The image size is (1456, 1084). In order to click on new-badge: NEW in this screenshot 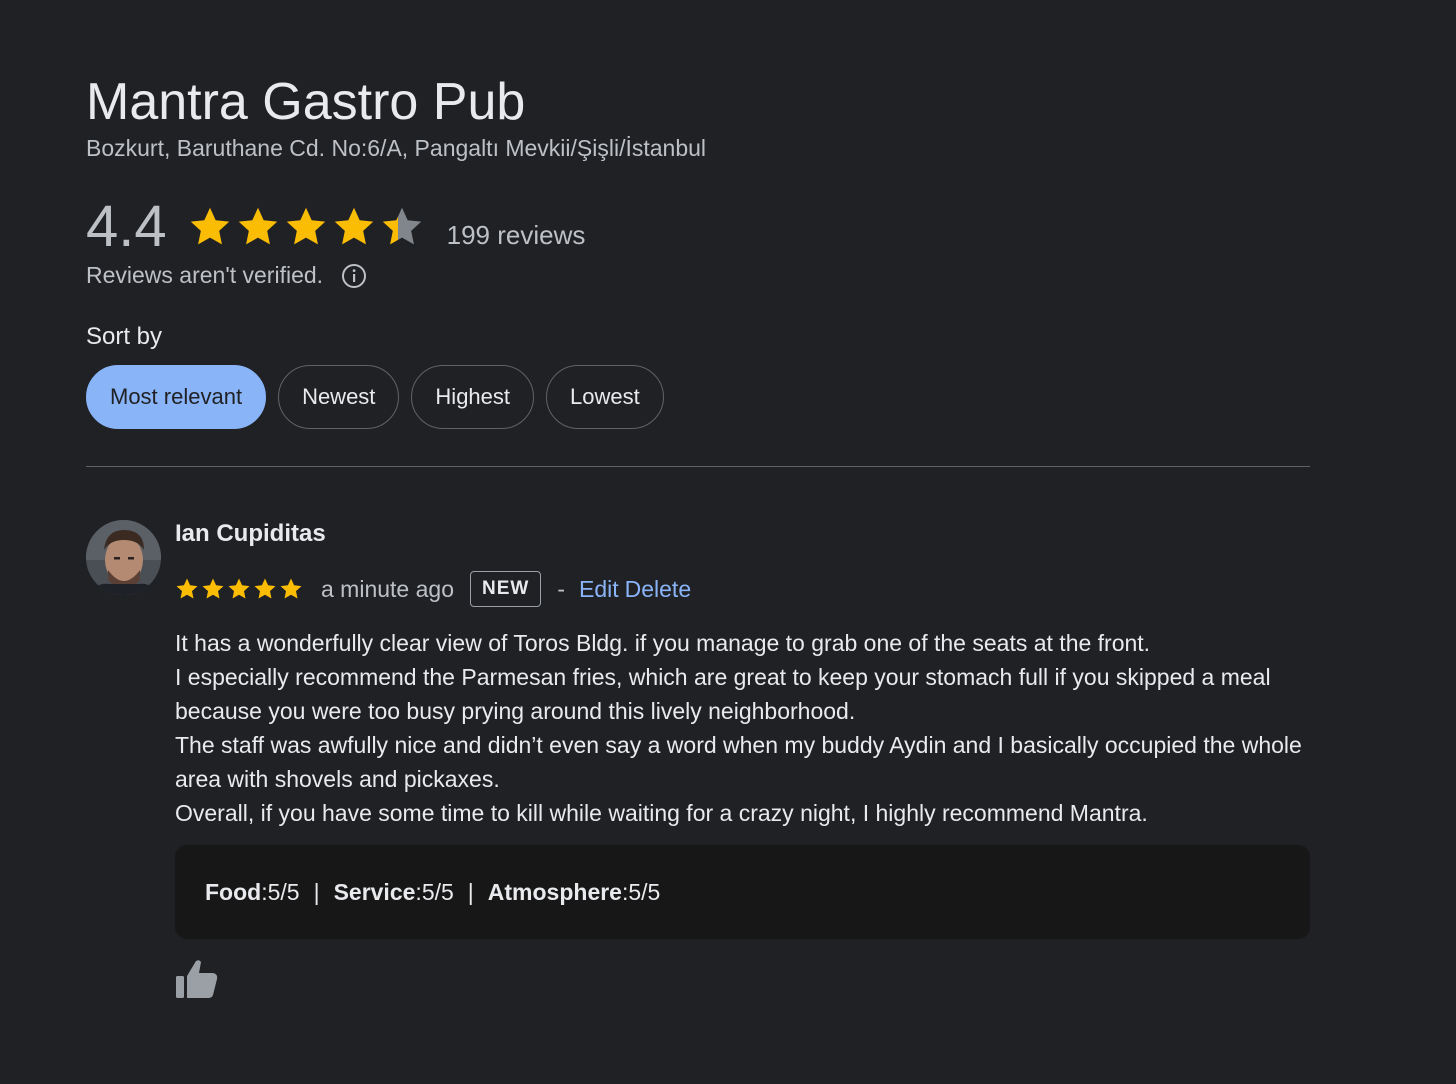, I will do `click(505, 589)`.